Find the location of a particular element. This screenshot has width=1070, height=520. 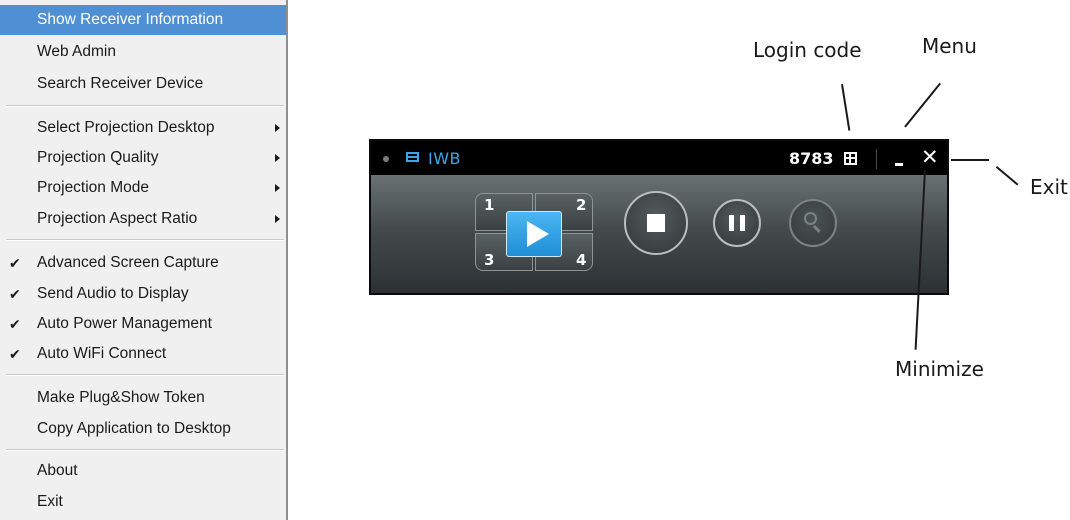

title-bar-divider is located at coordinates (876, 159).